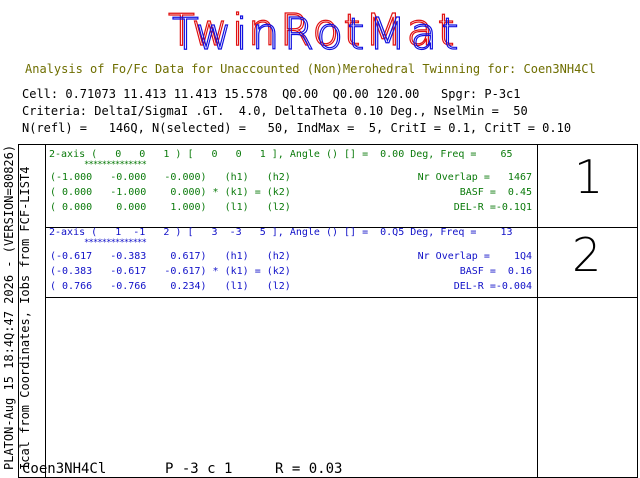 This screenshot has height=478, width=640. Describe the element at coordinates (341, 297) in the screenshot. I see `grid-low` at that location.